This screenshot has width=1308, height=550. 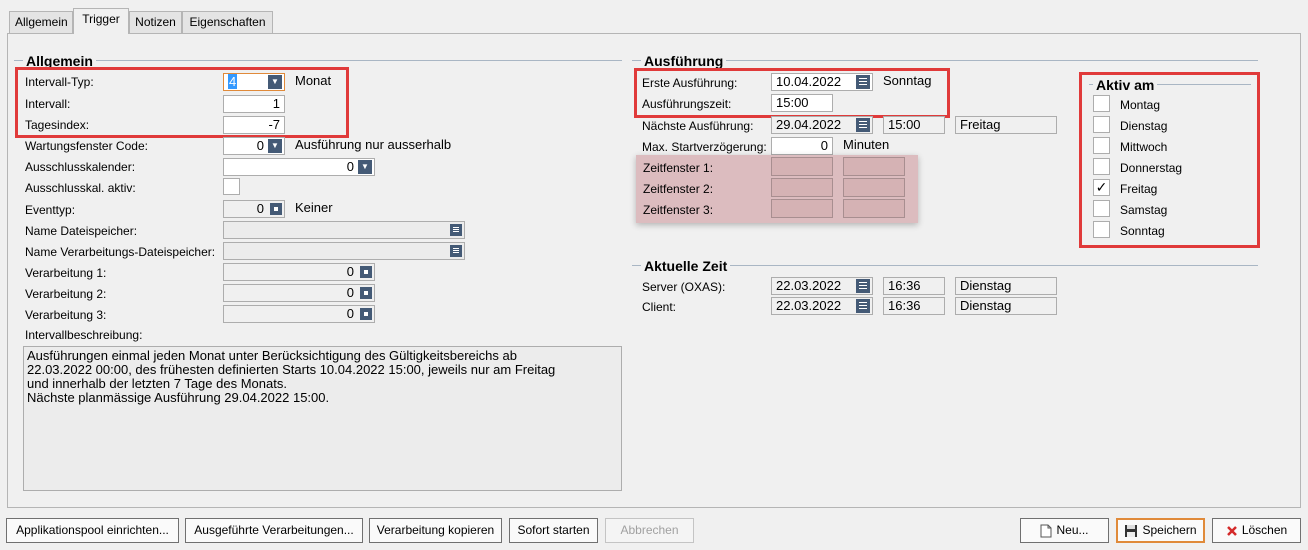 What do you see at coordinates (1264, 530) in the screenshot?
I see `loeschen-button-label: Löschen` at bounding box center [1264, 530].